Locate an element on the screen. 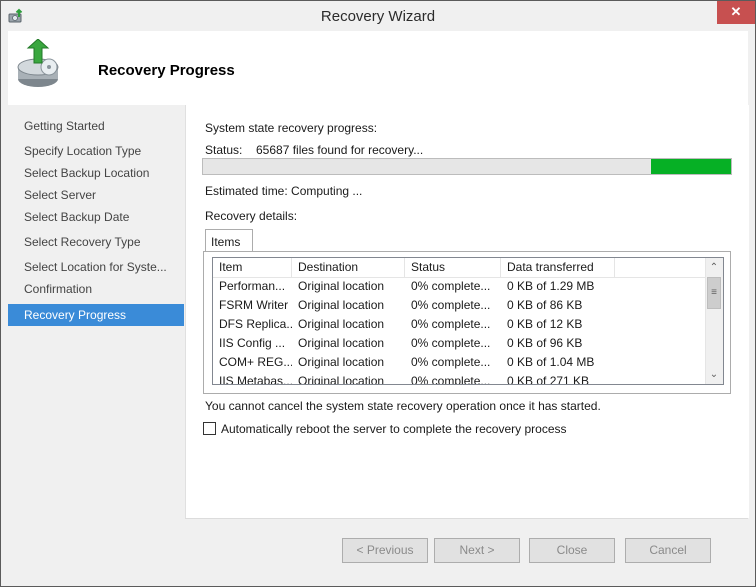  tab-items: Items is located at coordinates (229, 240).